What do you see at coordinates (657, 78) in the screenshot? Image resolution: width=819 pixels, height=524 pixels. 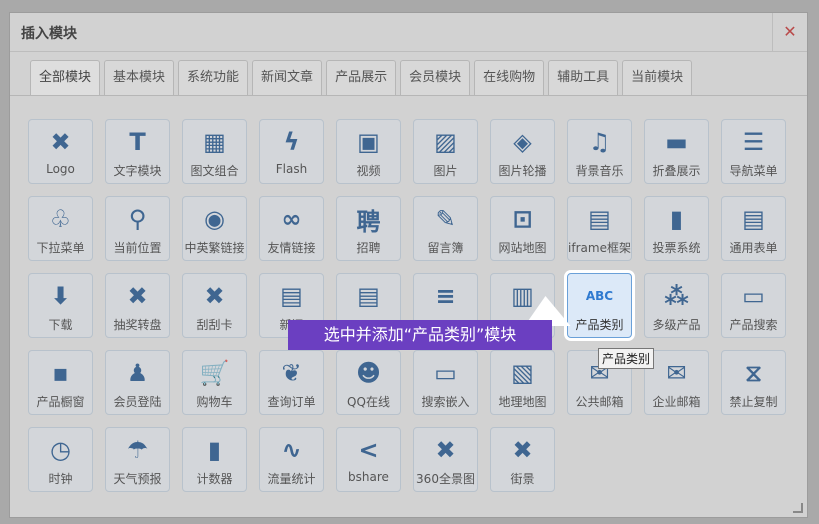 I see `tab-8: 当前模块` at bounding box center [657, 78].